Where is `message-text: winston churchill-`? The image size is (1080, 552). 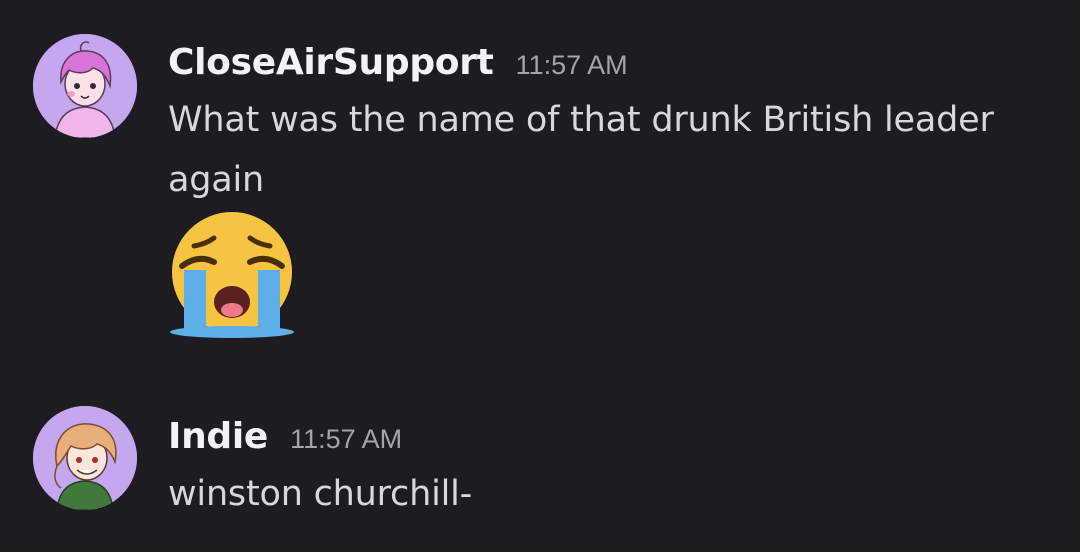
message-text: winston churchill- is located at coordinates (320, 494).